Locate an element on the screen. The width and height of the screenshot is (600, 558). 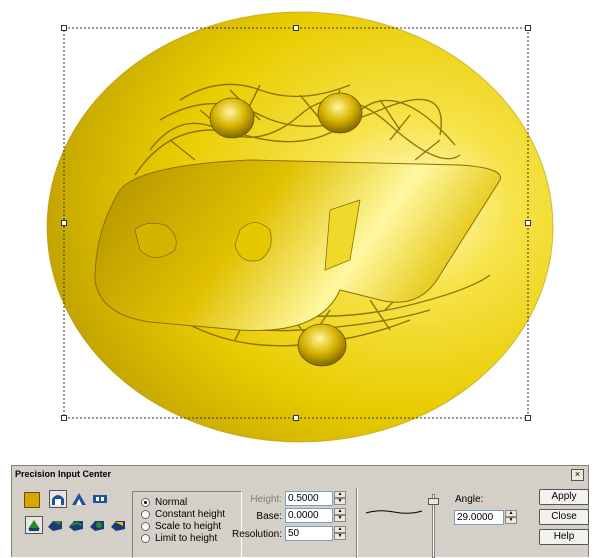
resize-handle-bottom-left is located at coordinates (64, 418).